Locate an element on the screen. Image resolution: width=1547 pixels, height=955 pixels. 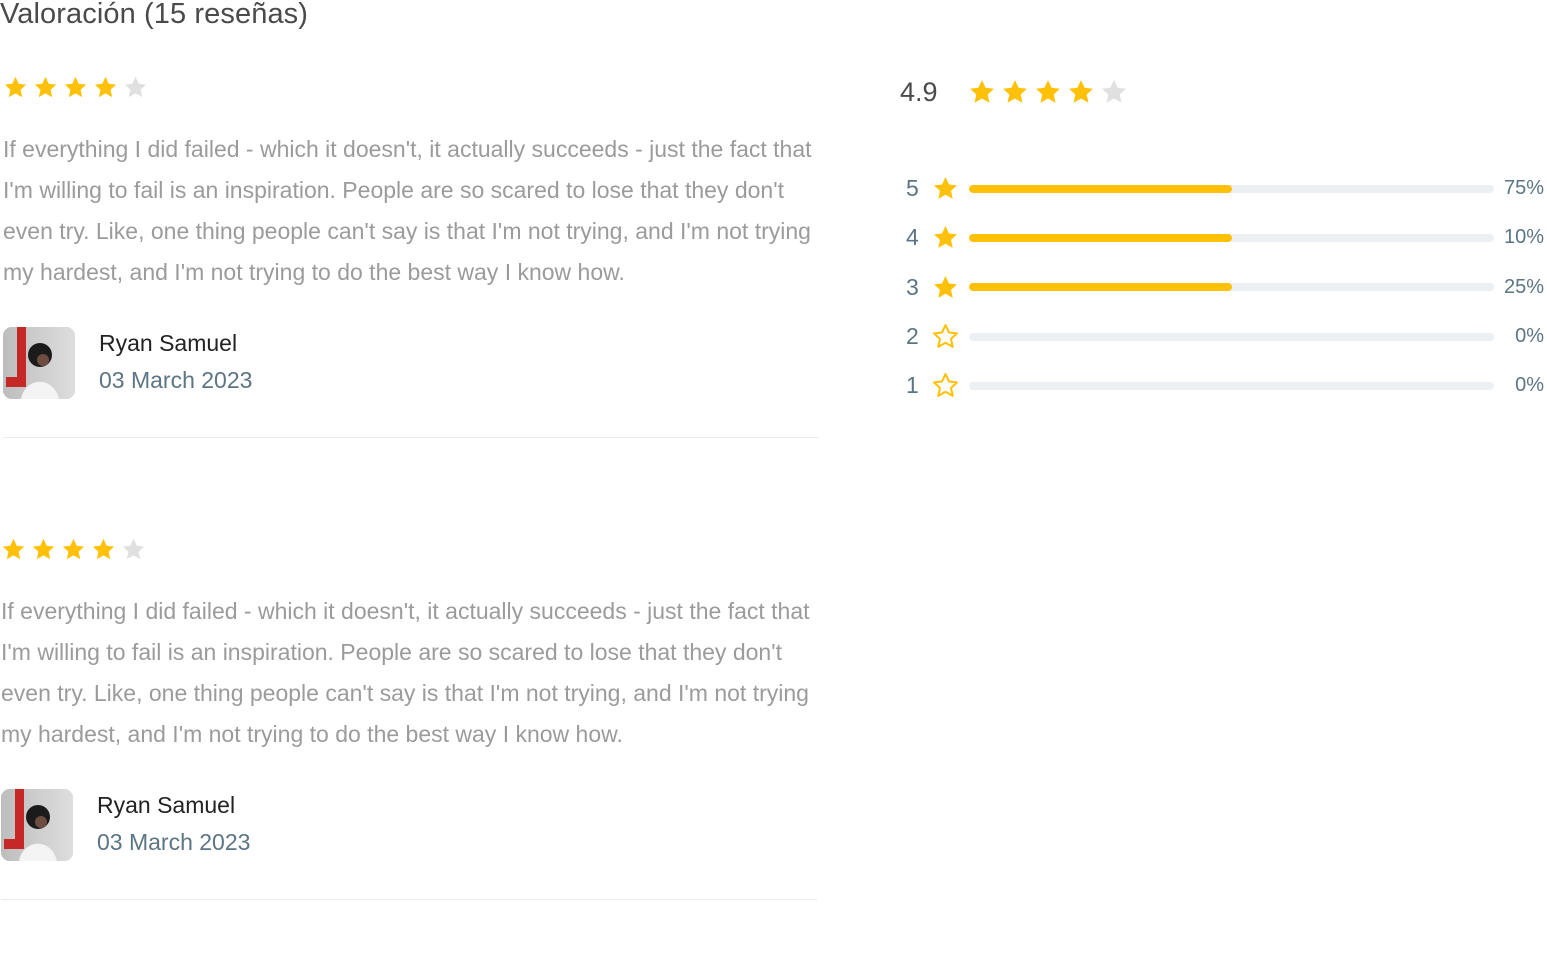
distribution-percent: 25% is located at coordinates (1523, 286).